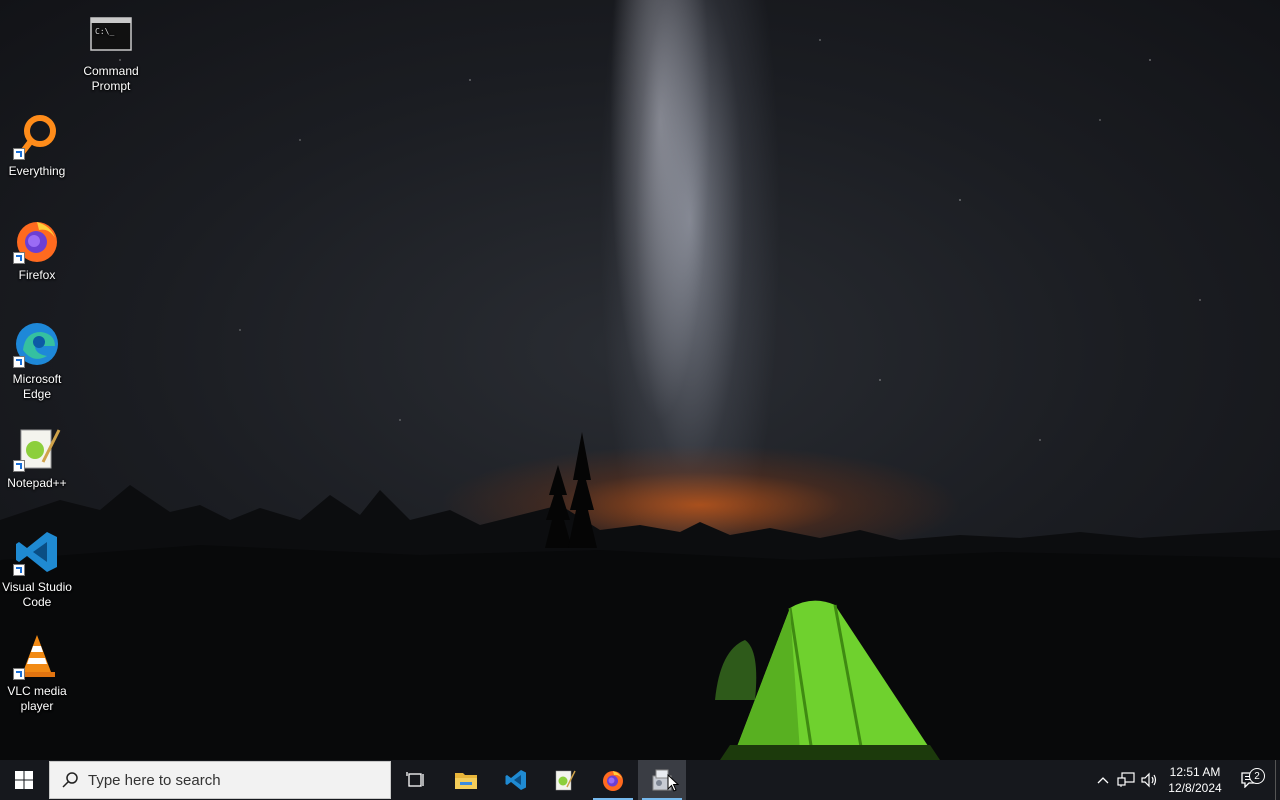 The image size is (1280, 800). What do you see at coordinates (37, 136) in the screenshot?
I see `everything-search-icon` at bounding box center [37, 136].